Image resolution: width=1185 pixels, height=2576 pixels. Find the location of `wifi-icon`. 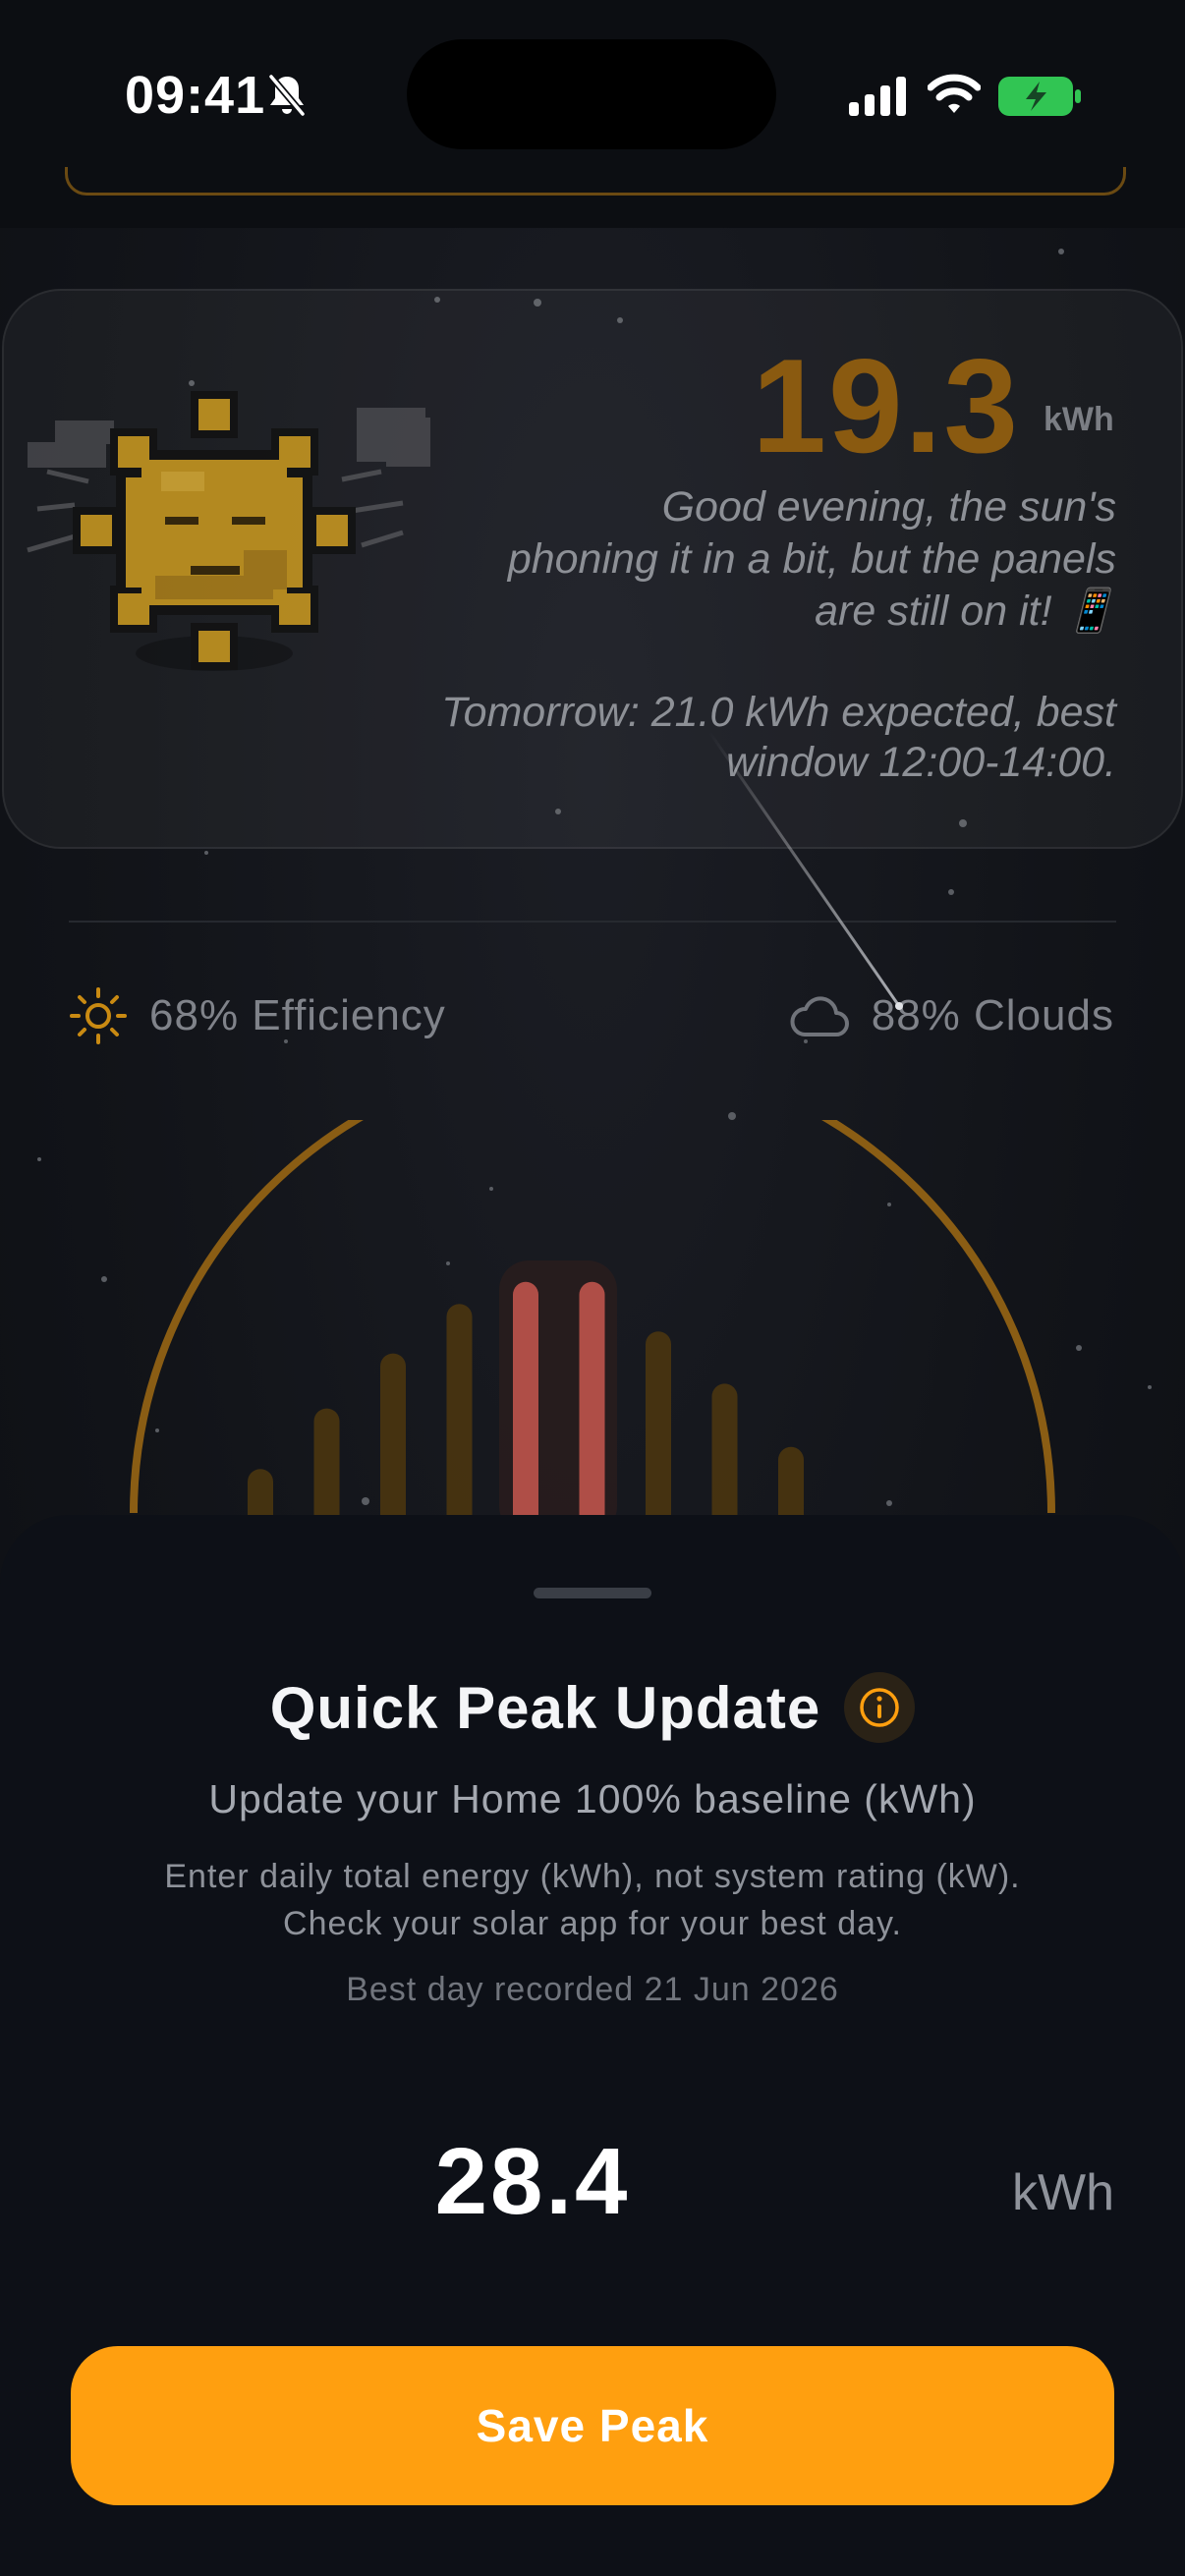

wifi-icon is located at coordinates (955, 93).